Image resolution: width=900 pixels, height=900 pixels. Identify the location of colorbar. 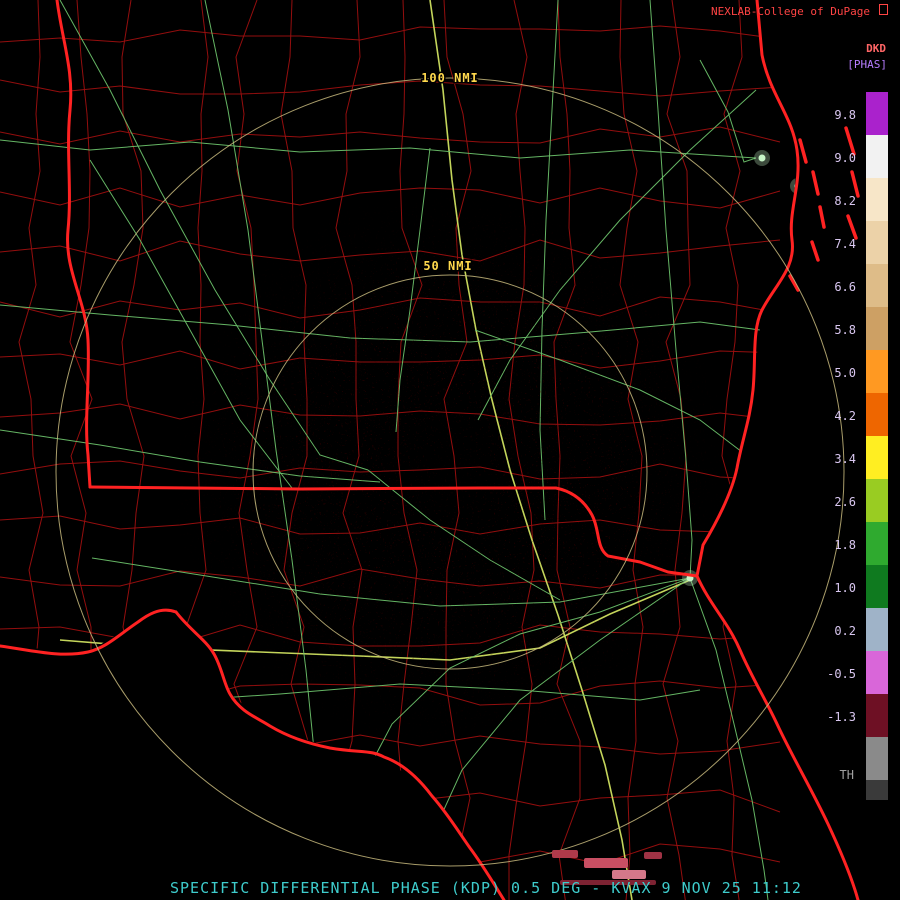
(877, 446).